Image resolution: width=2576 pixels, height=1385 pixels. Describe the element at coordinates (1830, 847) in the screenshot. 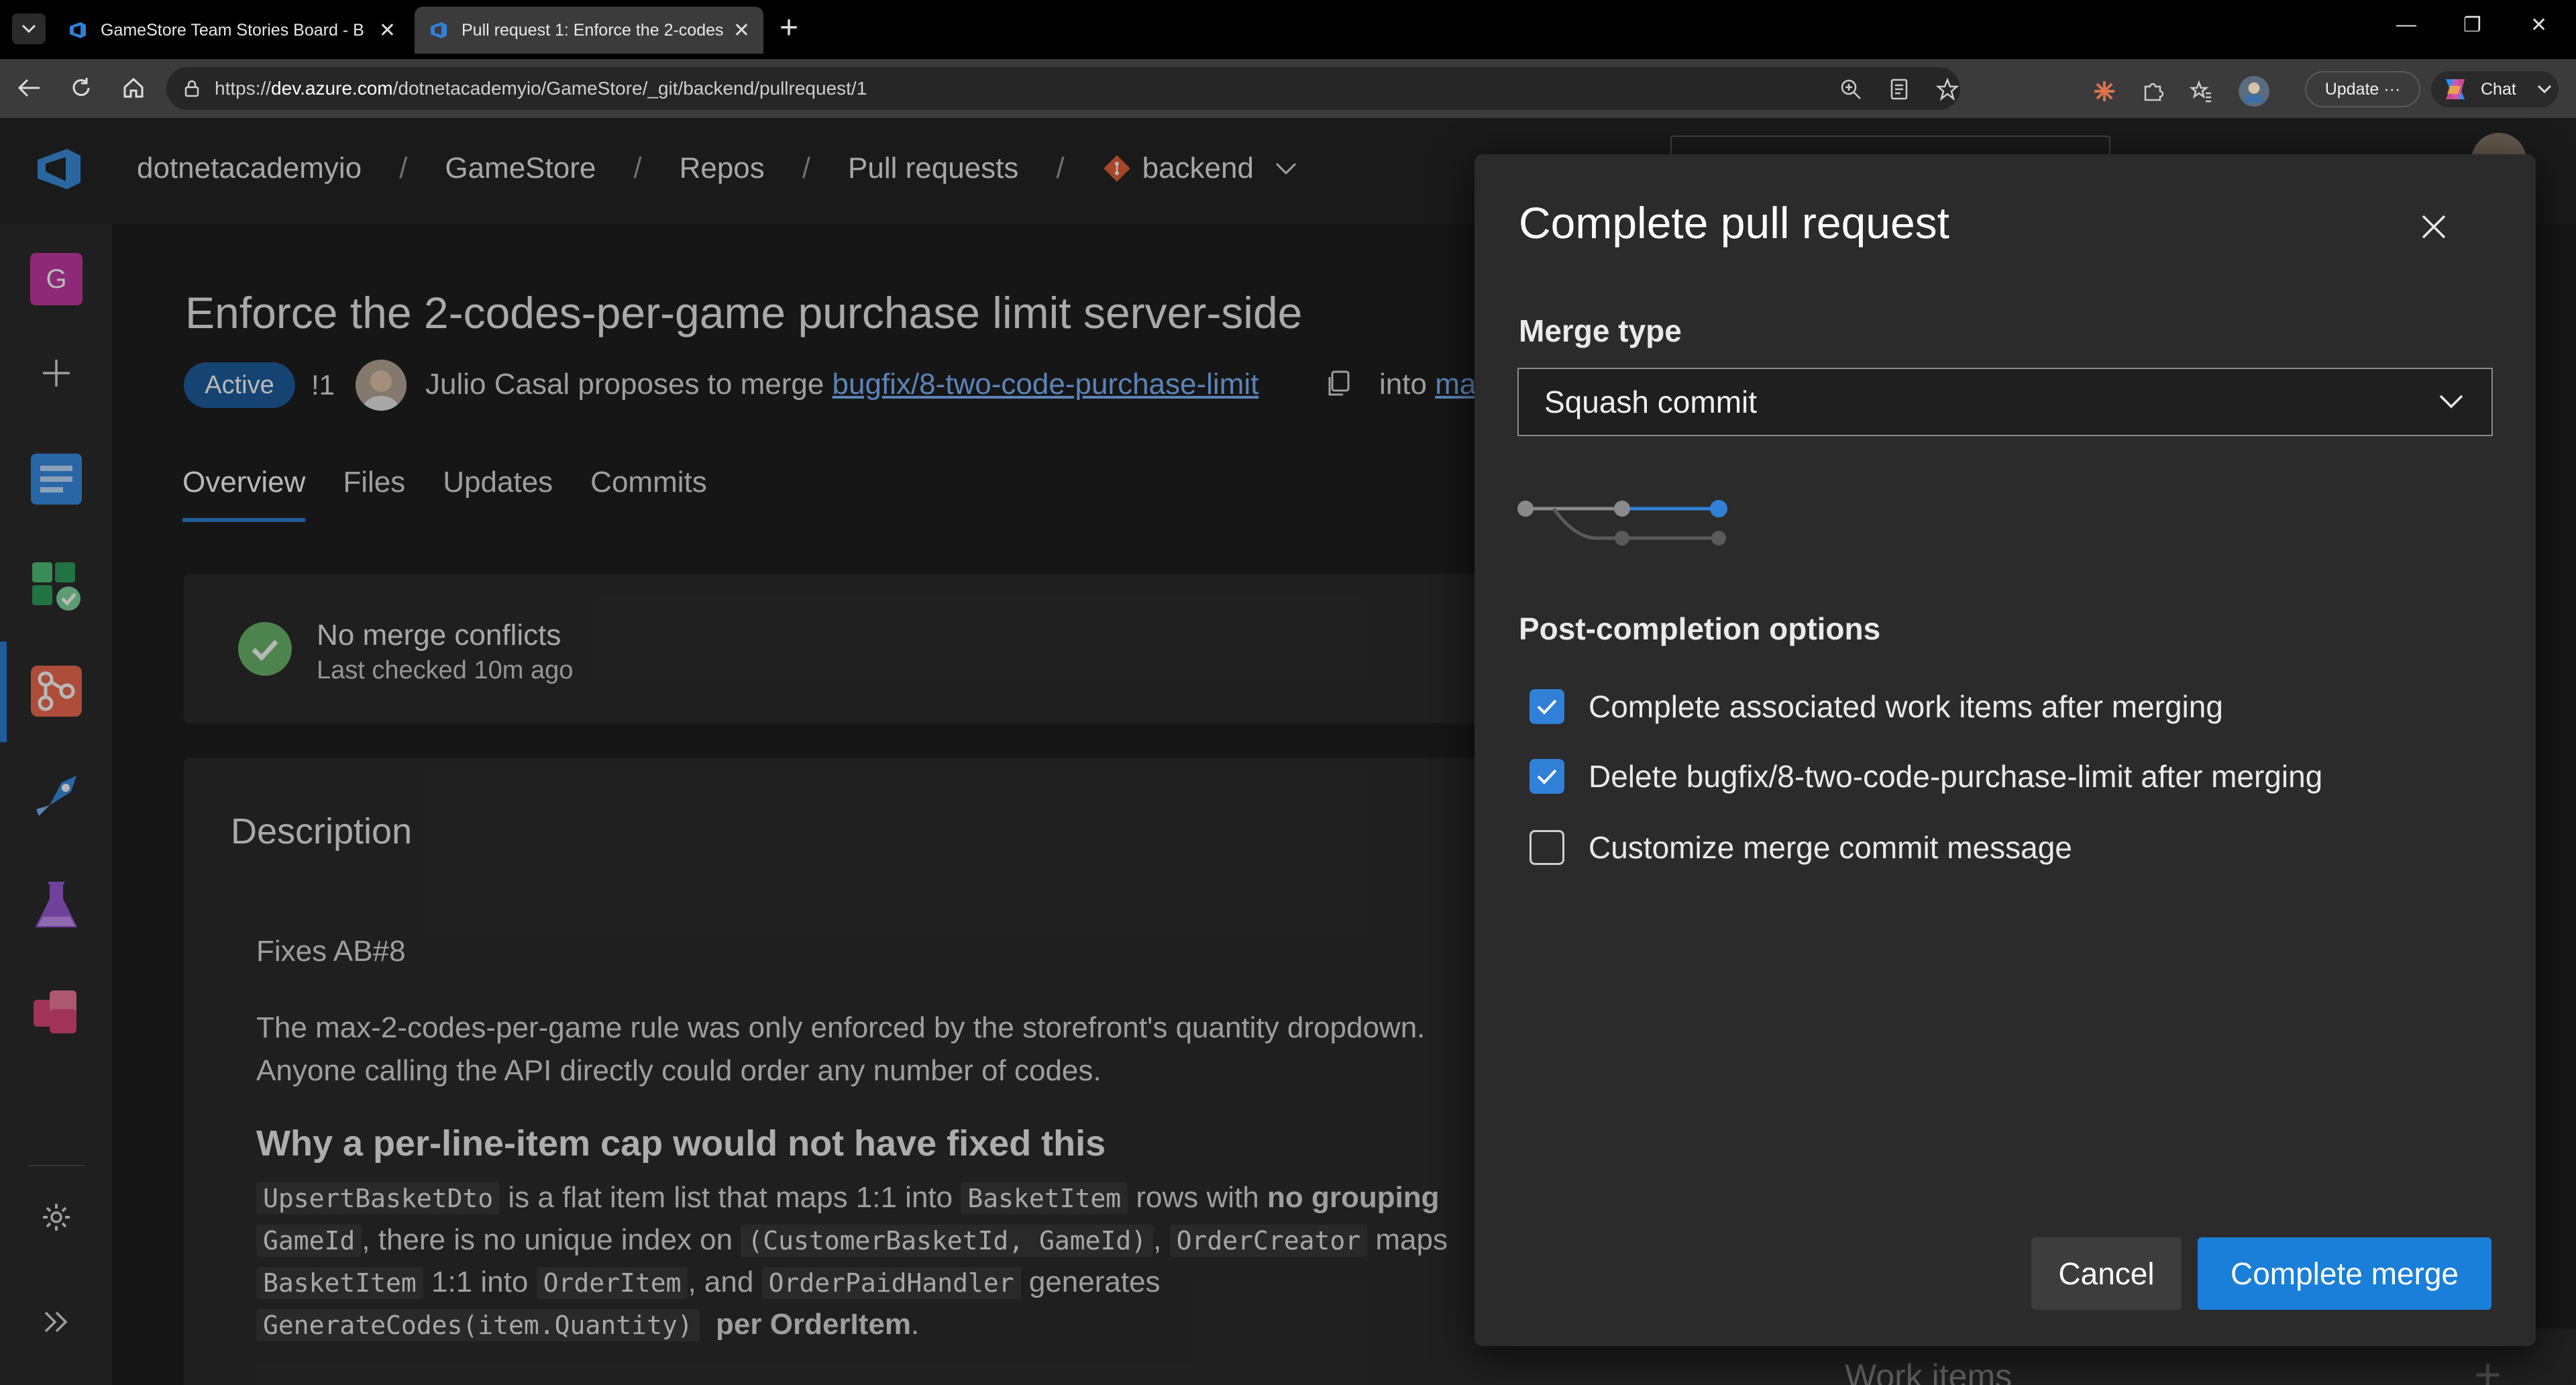

I see `option-label: Customize merge commit message` at that location.